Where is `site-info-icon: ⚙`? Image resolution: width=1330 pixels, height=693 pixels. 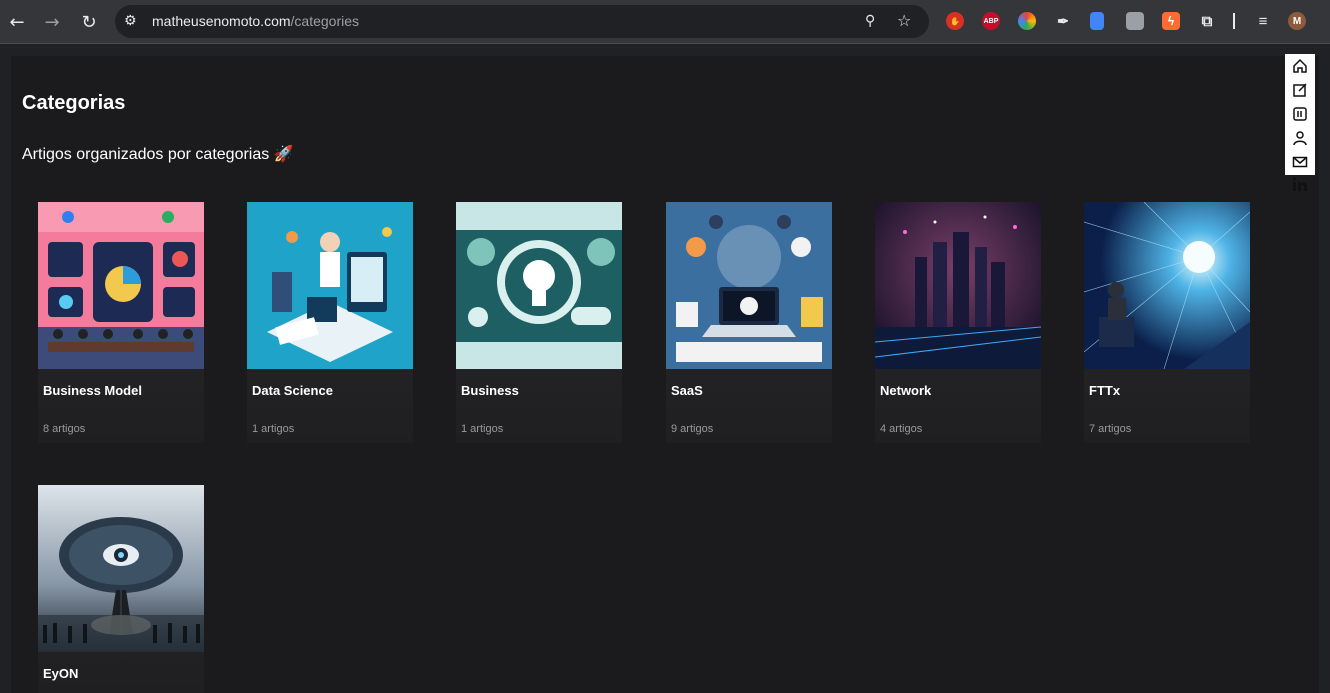
site-info-icon: ⚙ is located at coordinates (130, 21).